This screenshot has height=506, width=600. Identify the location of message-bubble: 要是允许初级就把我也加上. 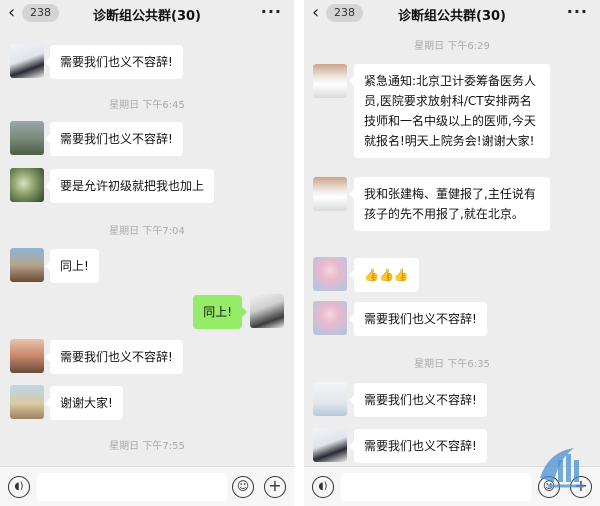
(129, 186).